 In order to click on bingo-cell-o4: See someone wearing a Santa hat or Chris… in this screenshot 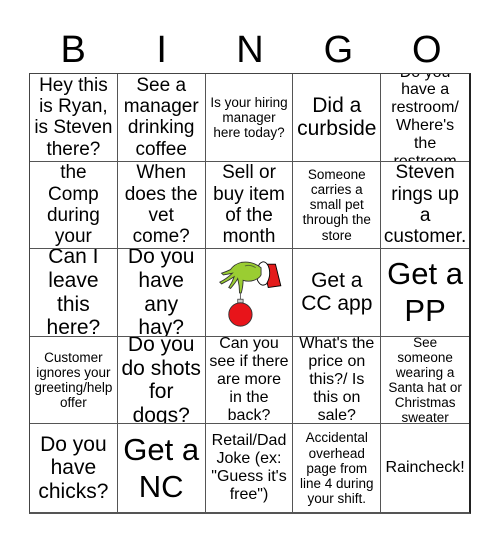, I will do `click(425, 381)`.